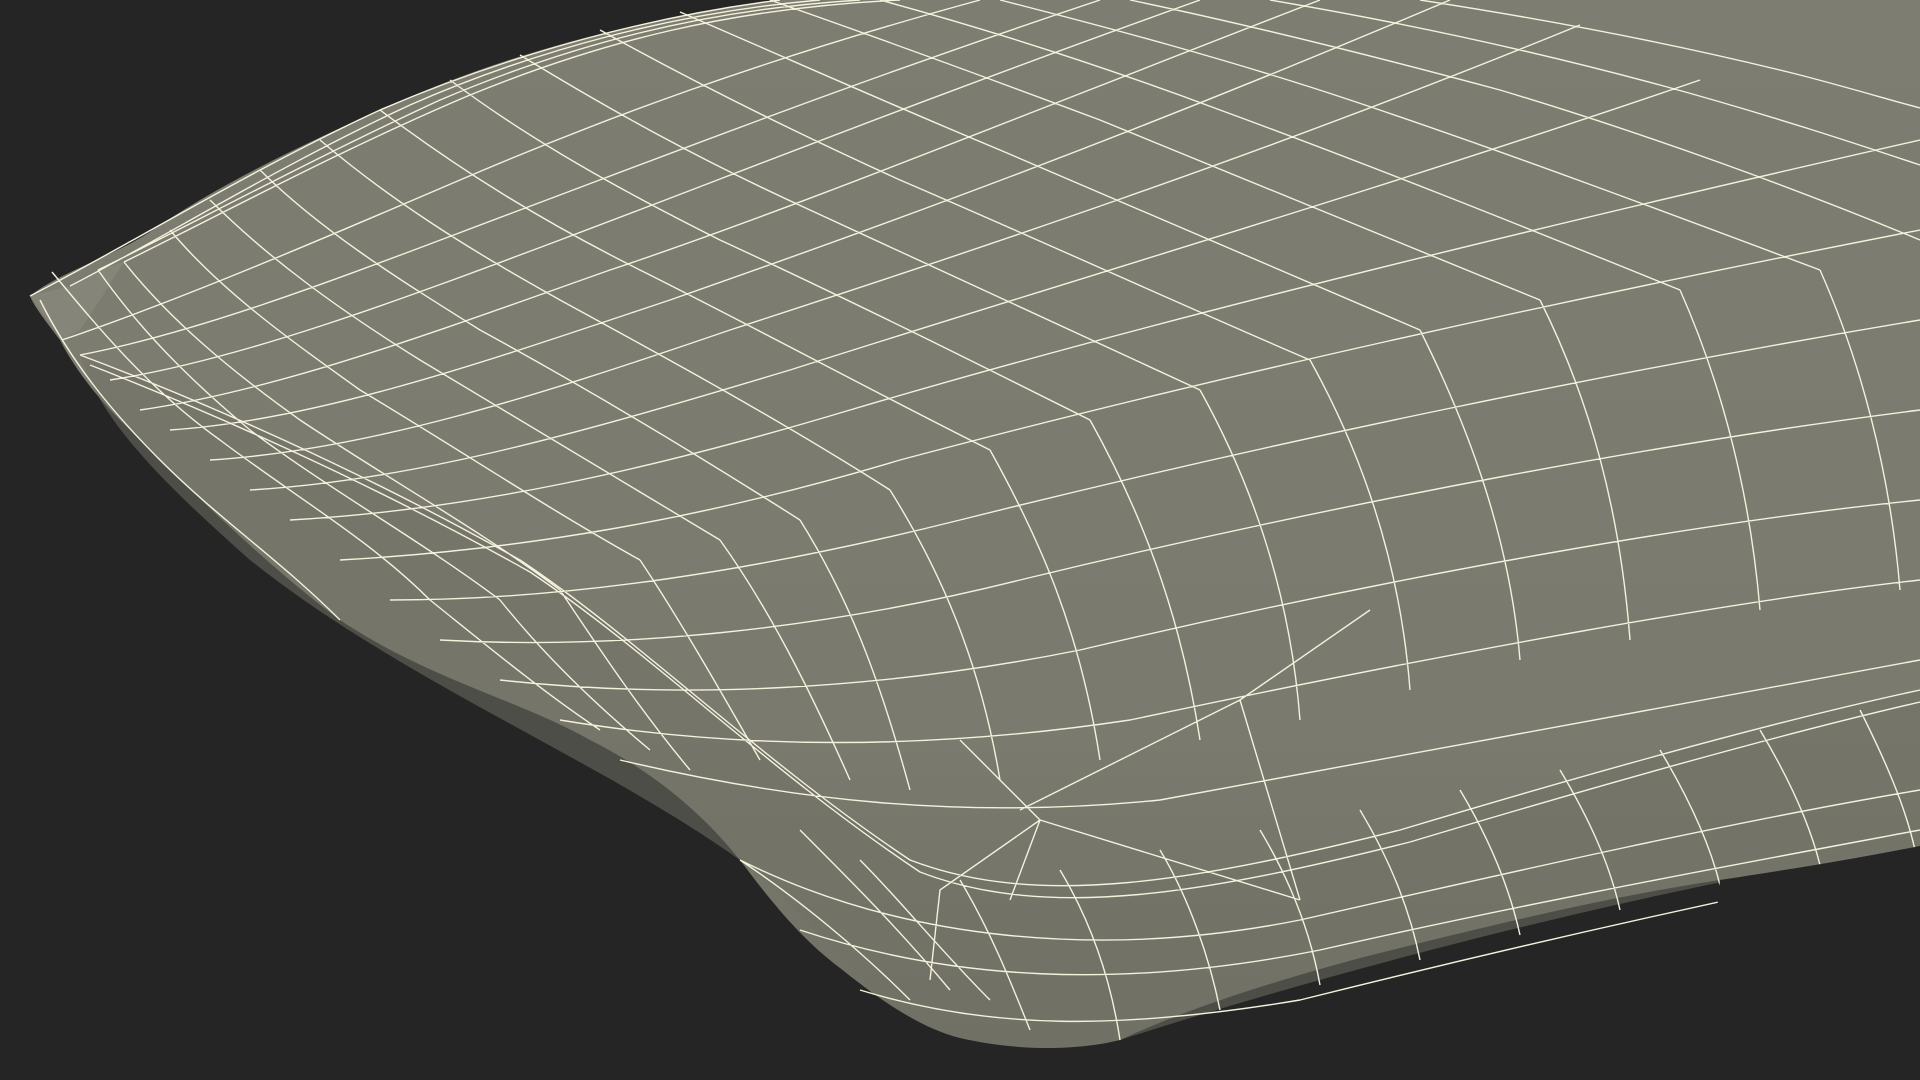 The width and height of the screenshot is (1920, 1080). Describe the element at coordinates (1810, 963) in the screenshot. I see `pillow-underside-shadow` at that location.